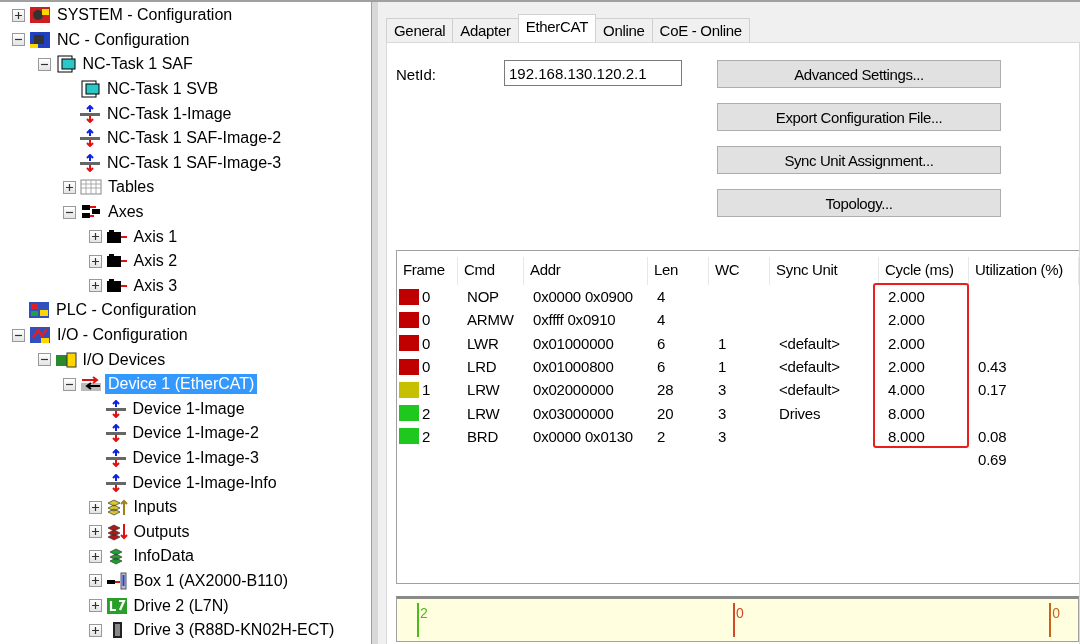  I want to click on table-cell-text: 0.43, so click(992, 367).